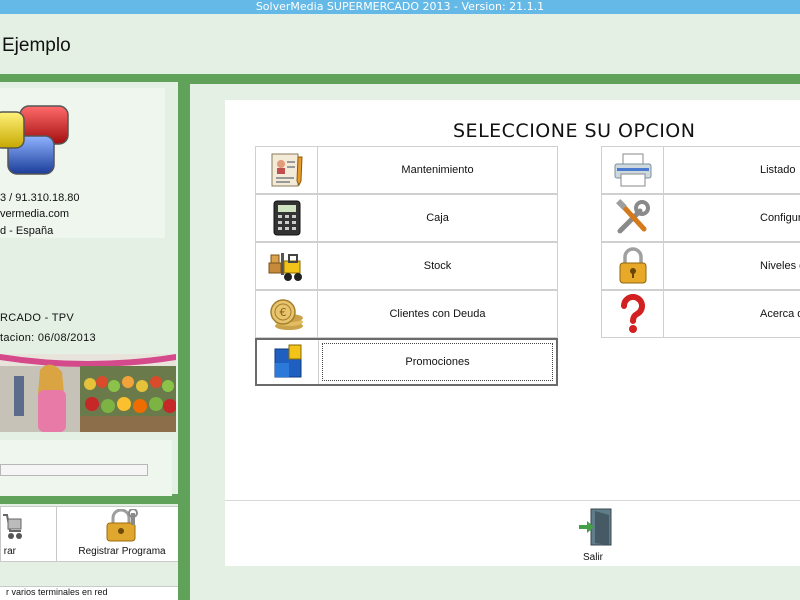 The width and height of the screenshot is (800, 600). Describe the element at coordinates (406, 266) in the screenshot. I see `stock-button: Stock` at that location.